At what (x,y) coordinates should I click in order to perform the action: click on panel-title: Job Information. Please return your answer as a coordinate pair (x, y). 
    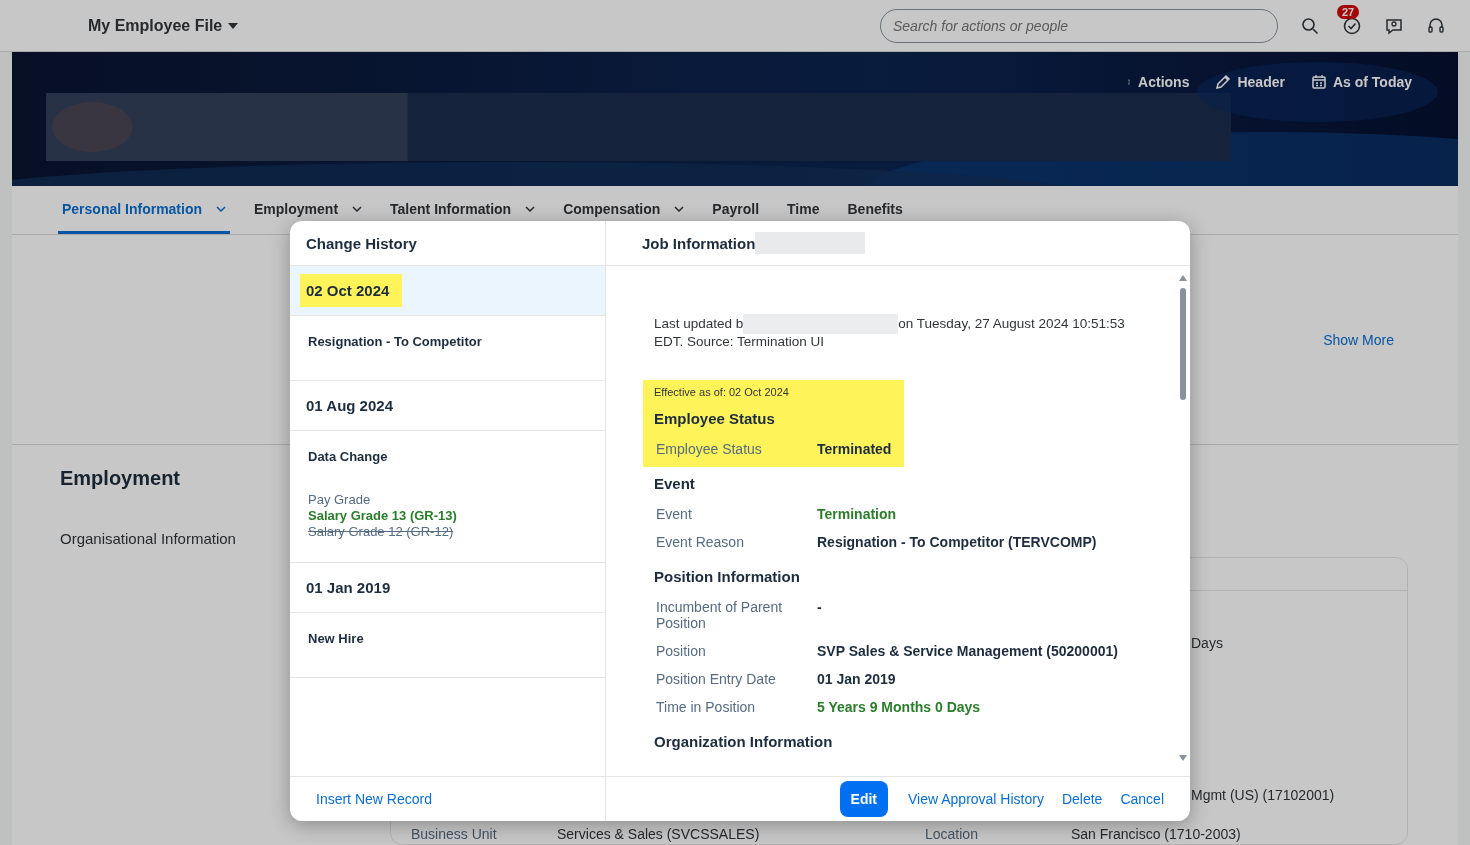
    Looking at the image, I should click on (699, 243).